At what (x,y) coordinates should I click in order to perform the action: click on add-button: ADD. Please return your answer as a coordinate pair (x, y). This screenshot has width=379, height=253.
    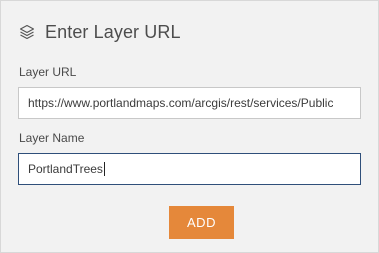
    Looking at the image, I should click on (201, 222).